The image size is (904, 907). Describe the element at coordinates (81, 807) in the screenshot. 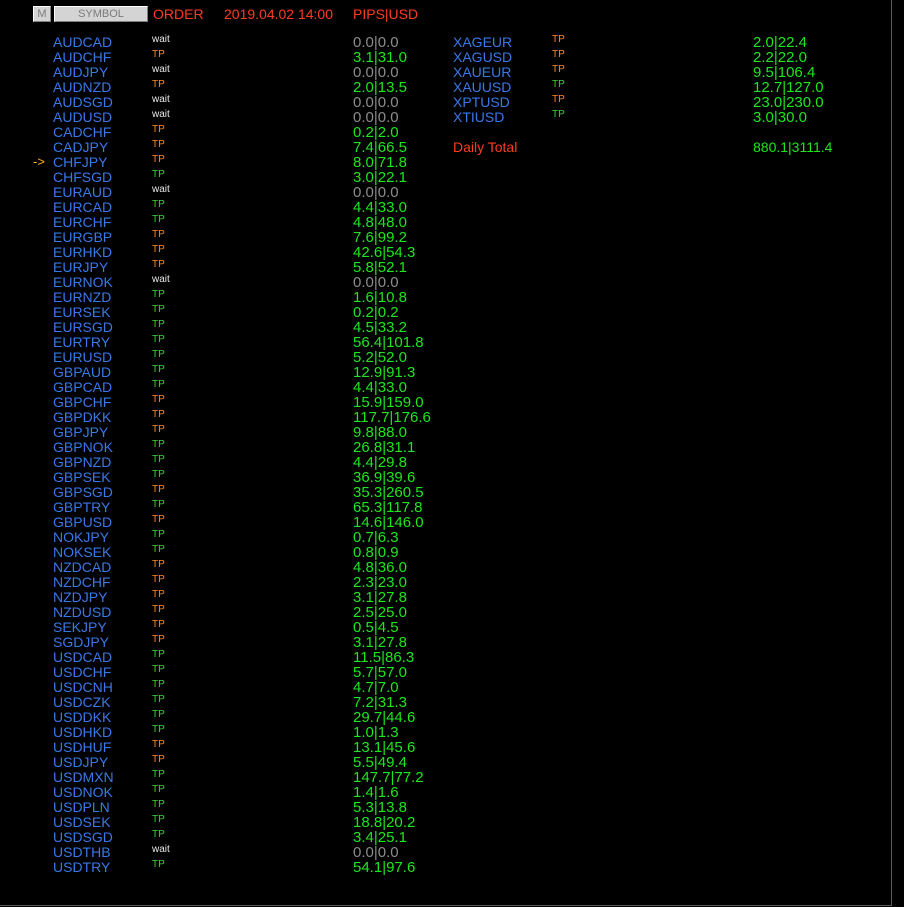

I see `symbol-name: USDPLN` at that location.